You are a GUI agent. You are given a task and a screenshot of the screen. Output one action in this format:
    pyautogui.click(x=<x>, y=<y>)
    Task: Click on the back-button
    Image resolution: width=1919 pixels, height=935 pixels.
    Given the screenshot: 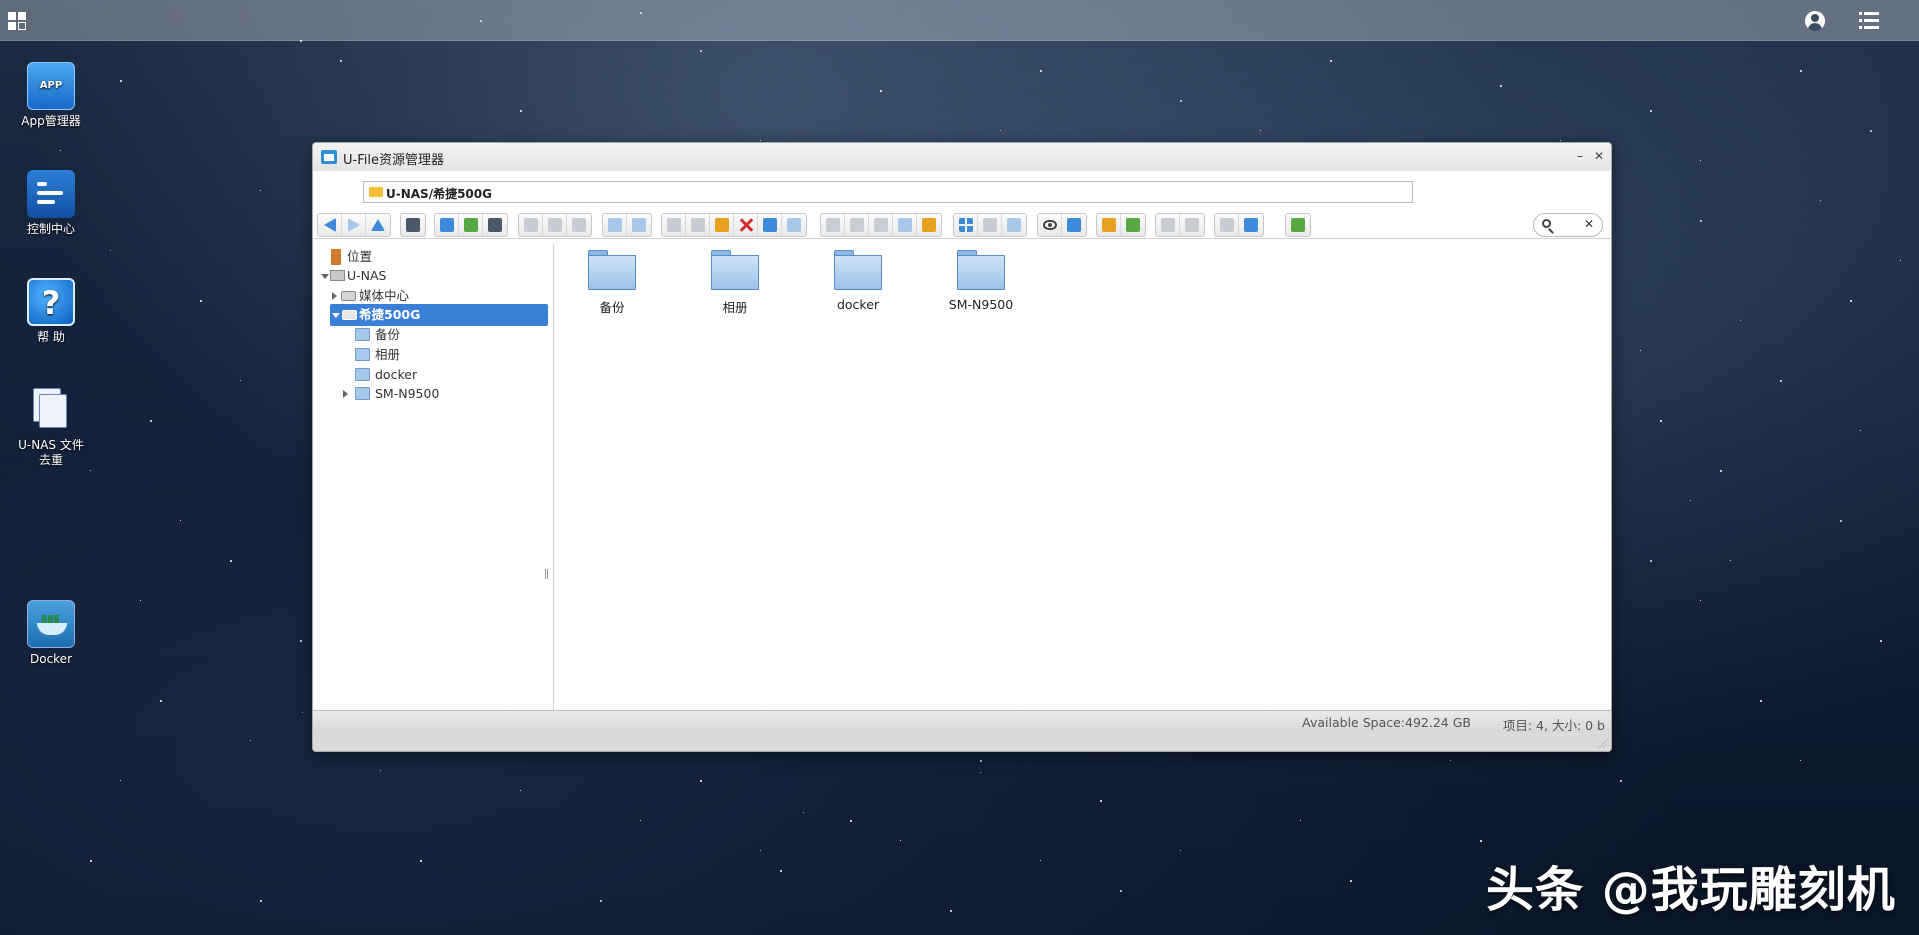 What is the action you would take?
    pyautogui.click(x=330, y=225)
    